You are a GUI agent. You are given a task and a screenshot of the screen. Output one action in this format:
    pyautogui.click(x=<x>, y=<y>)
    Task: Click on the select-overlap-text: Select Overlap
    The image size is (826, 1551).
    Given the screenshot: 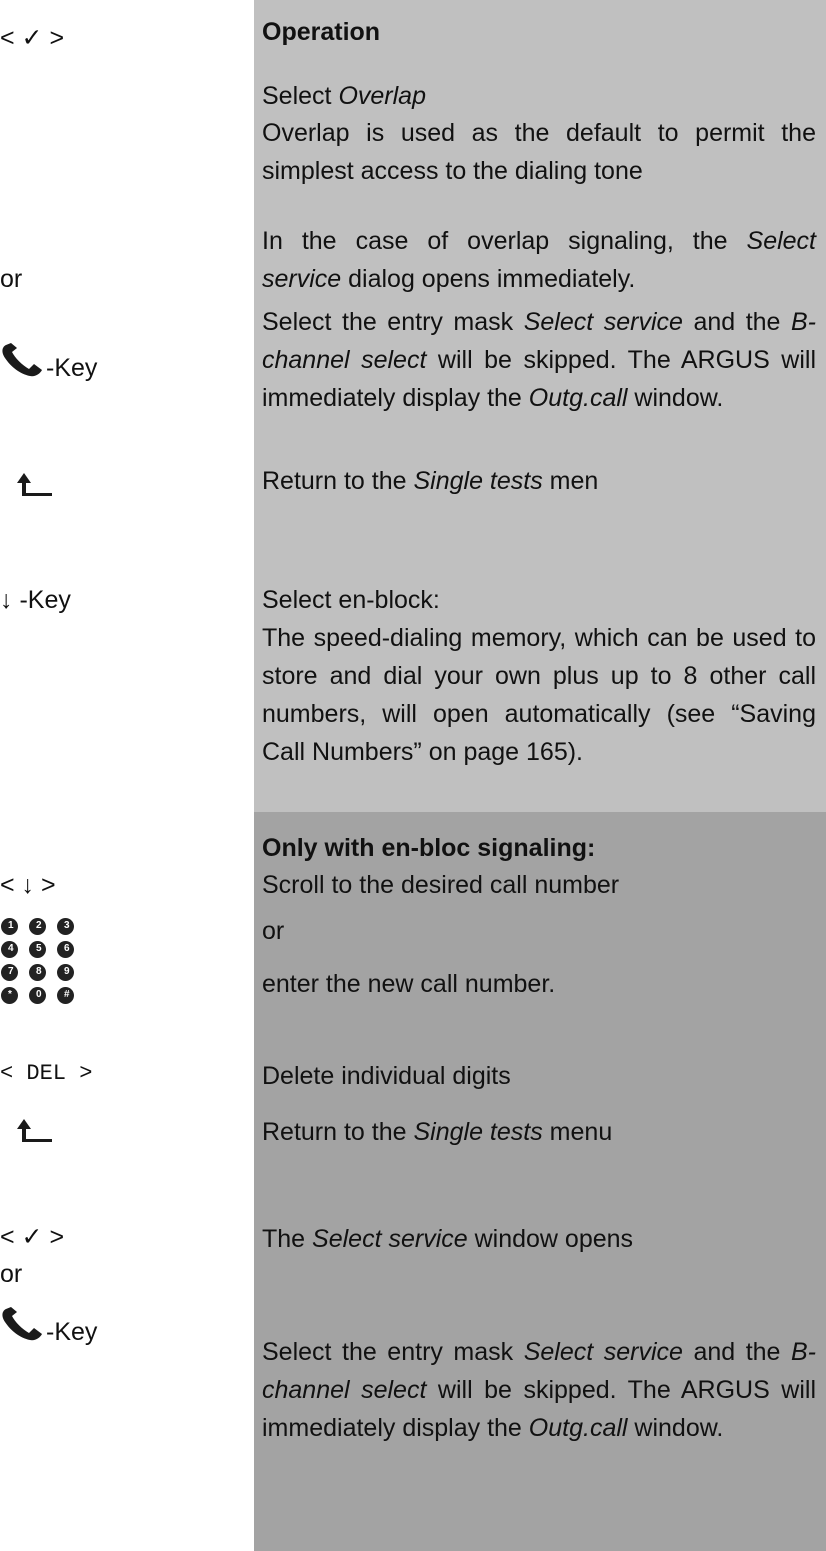 What is the action you would take?
    pyautogui.click(x=344, y=96)
    